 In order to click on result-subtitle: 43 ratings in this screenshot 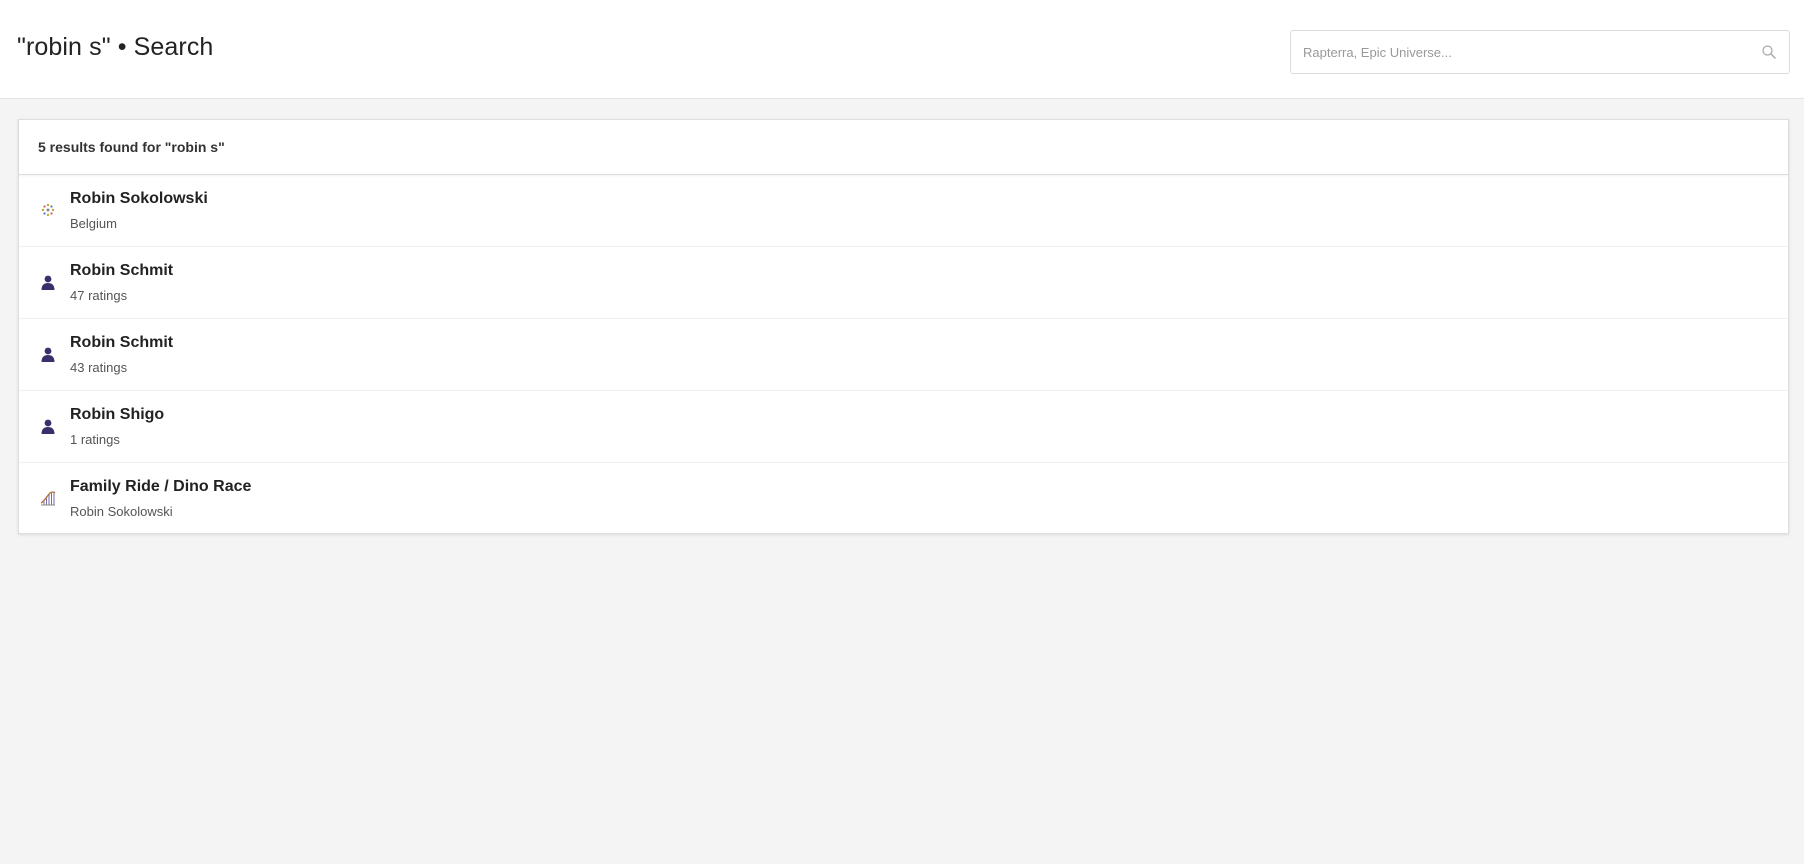, I will do `click(99, 367)`.